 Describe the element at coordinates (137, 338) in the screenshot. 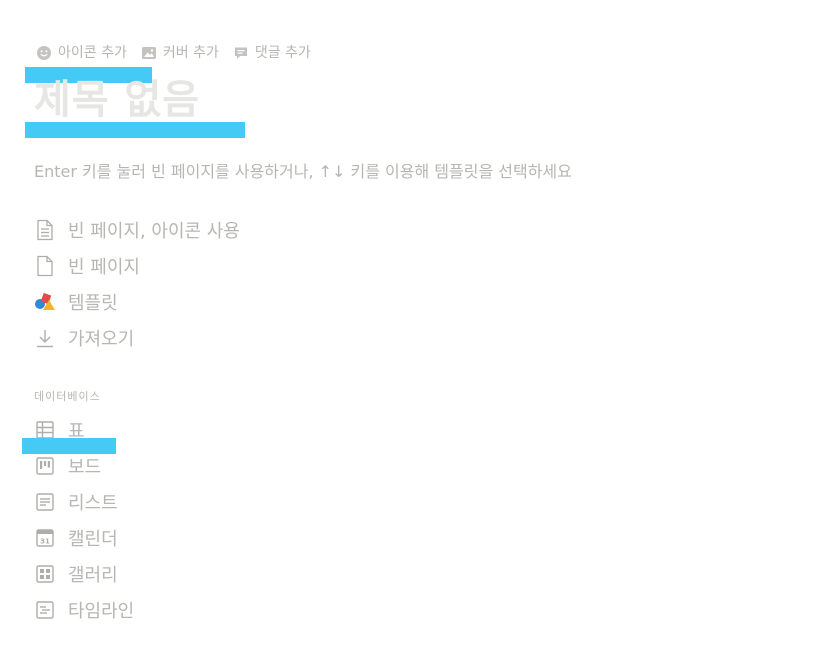

I see `option-import: 가져오기` at that location.